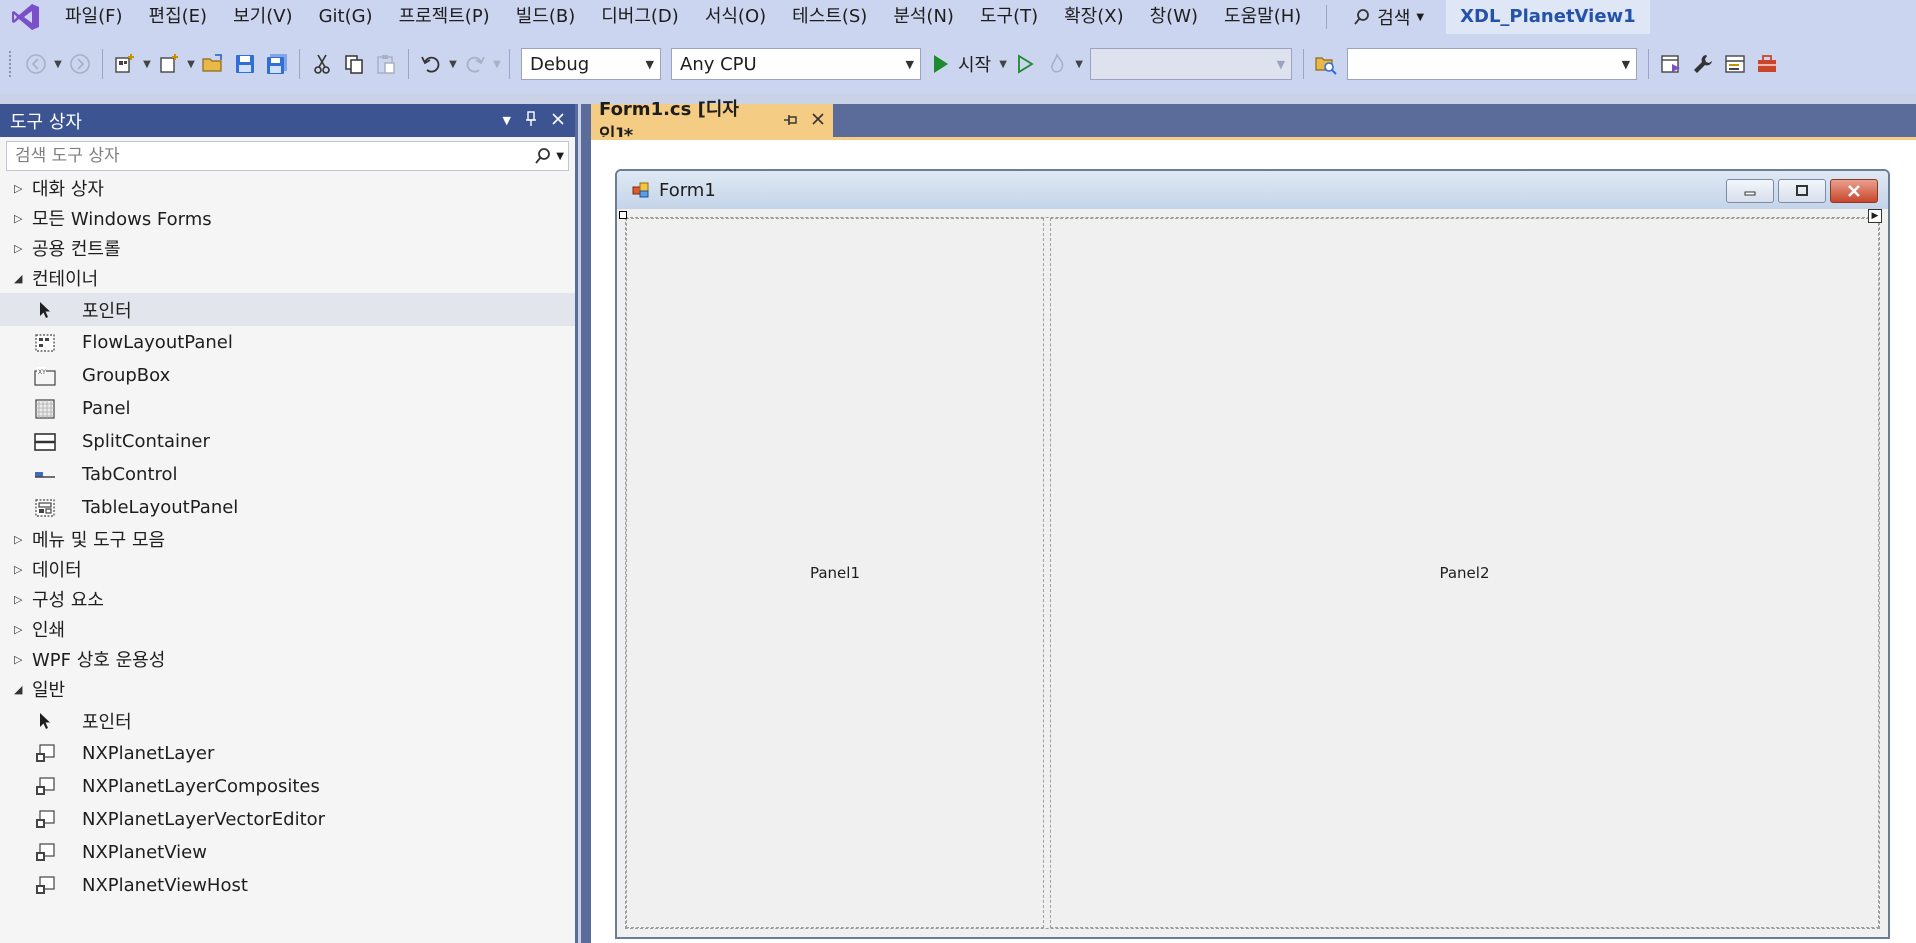 The height and width of the screenshot is (943, 1916). I want to click on tool-item-groupbox: XY GroupBox, so click(287, 375).